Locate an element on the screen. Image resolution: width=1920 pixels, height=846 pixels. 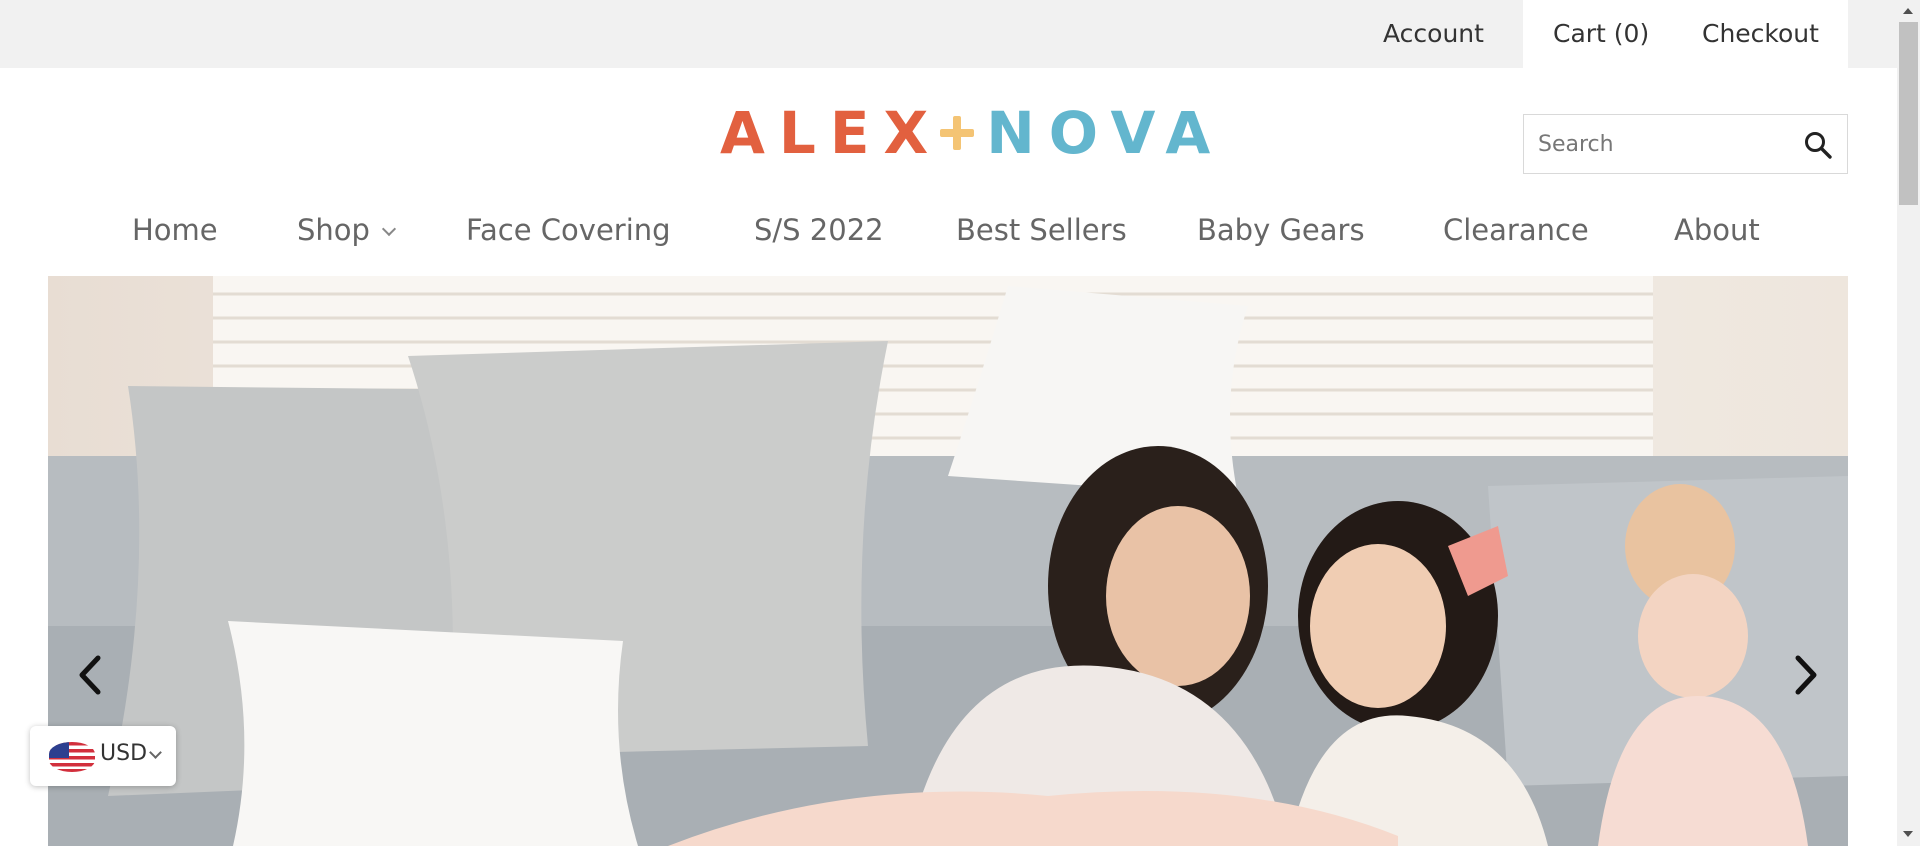
nav-item-label: Face Covering is located at coordinates (568, 230).